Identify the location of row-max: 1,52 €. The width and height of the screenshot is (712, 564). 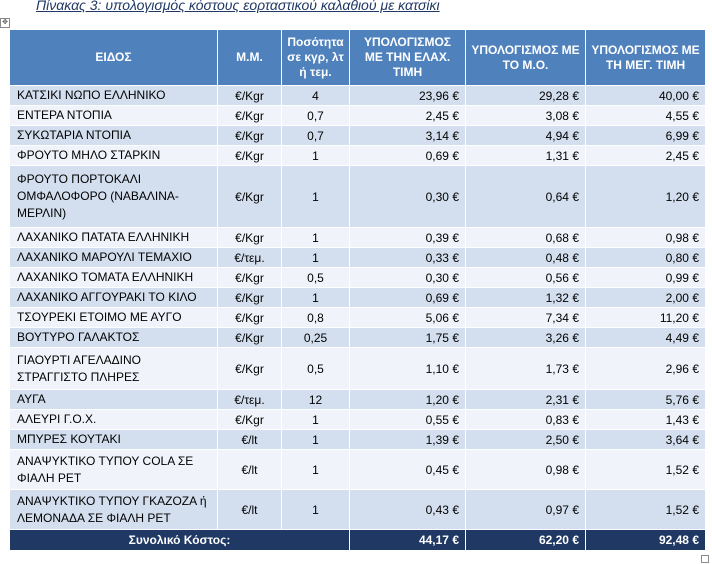
(645, 469).